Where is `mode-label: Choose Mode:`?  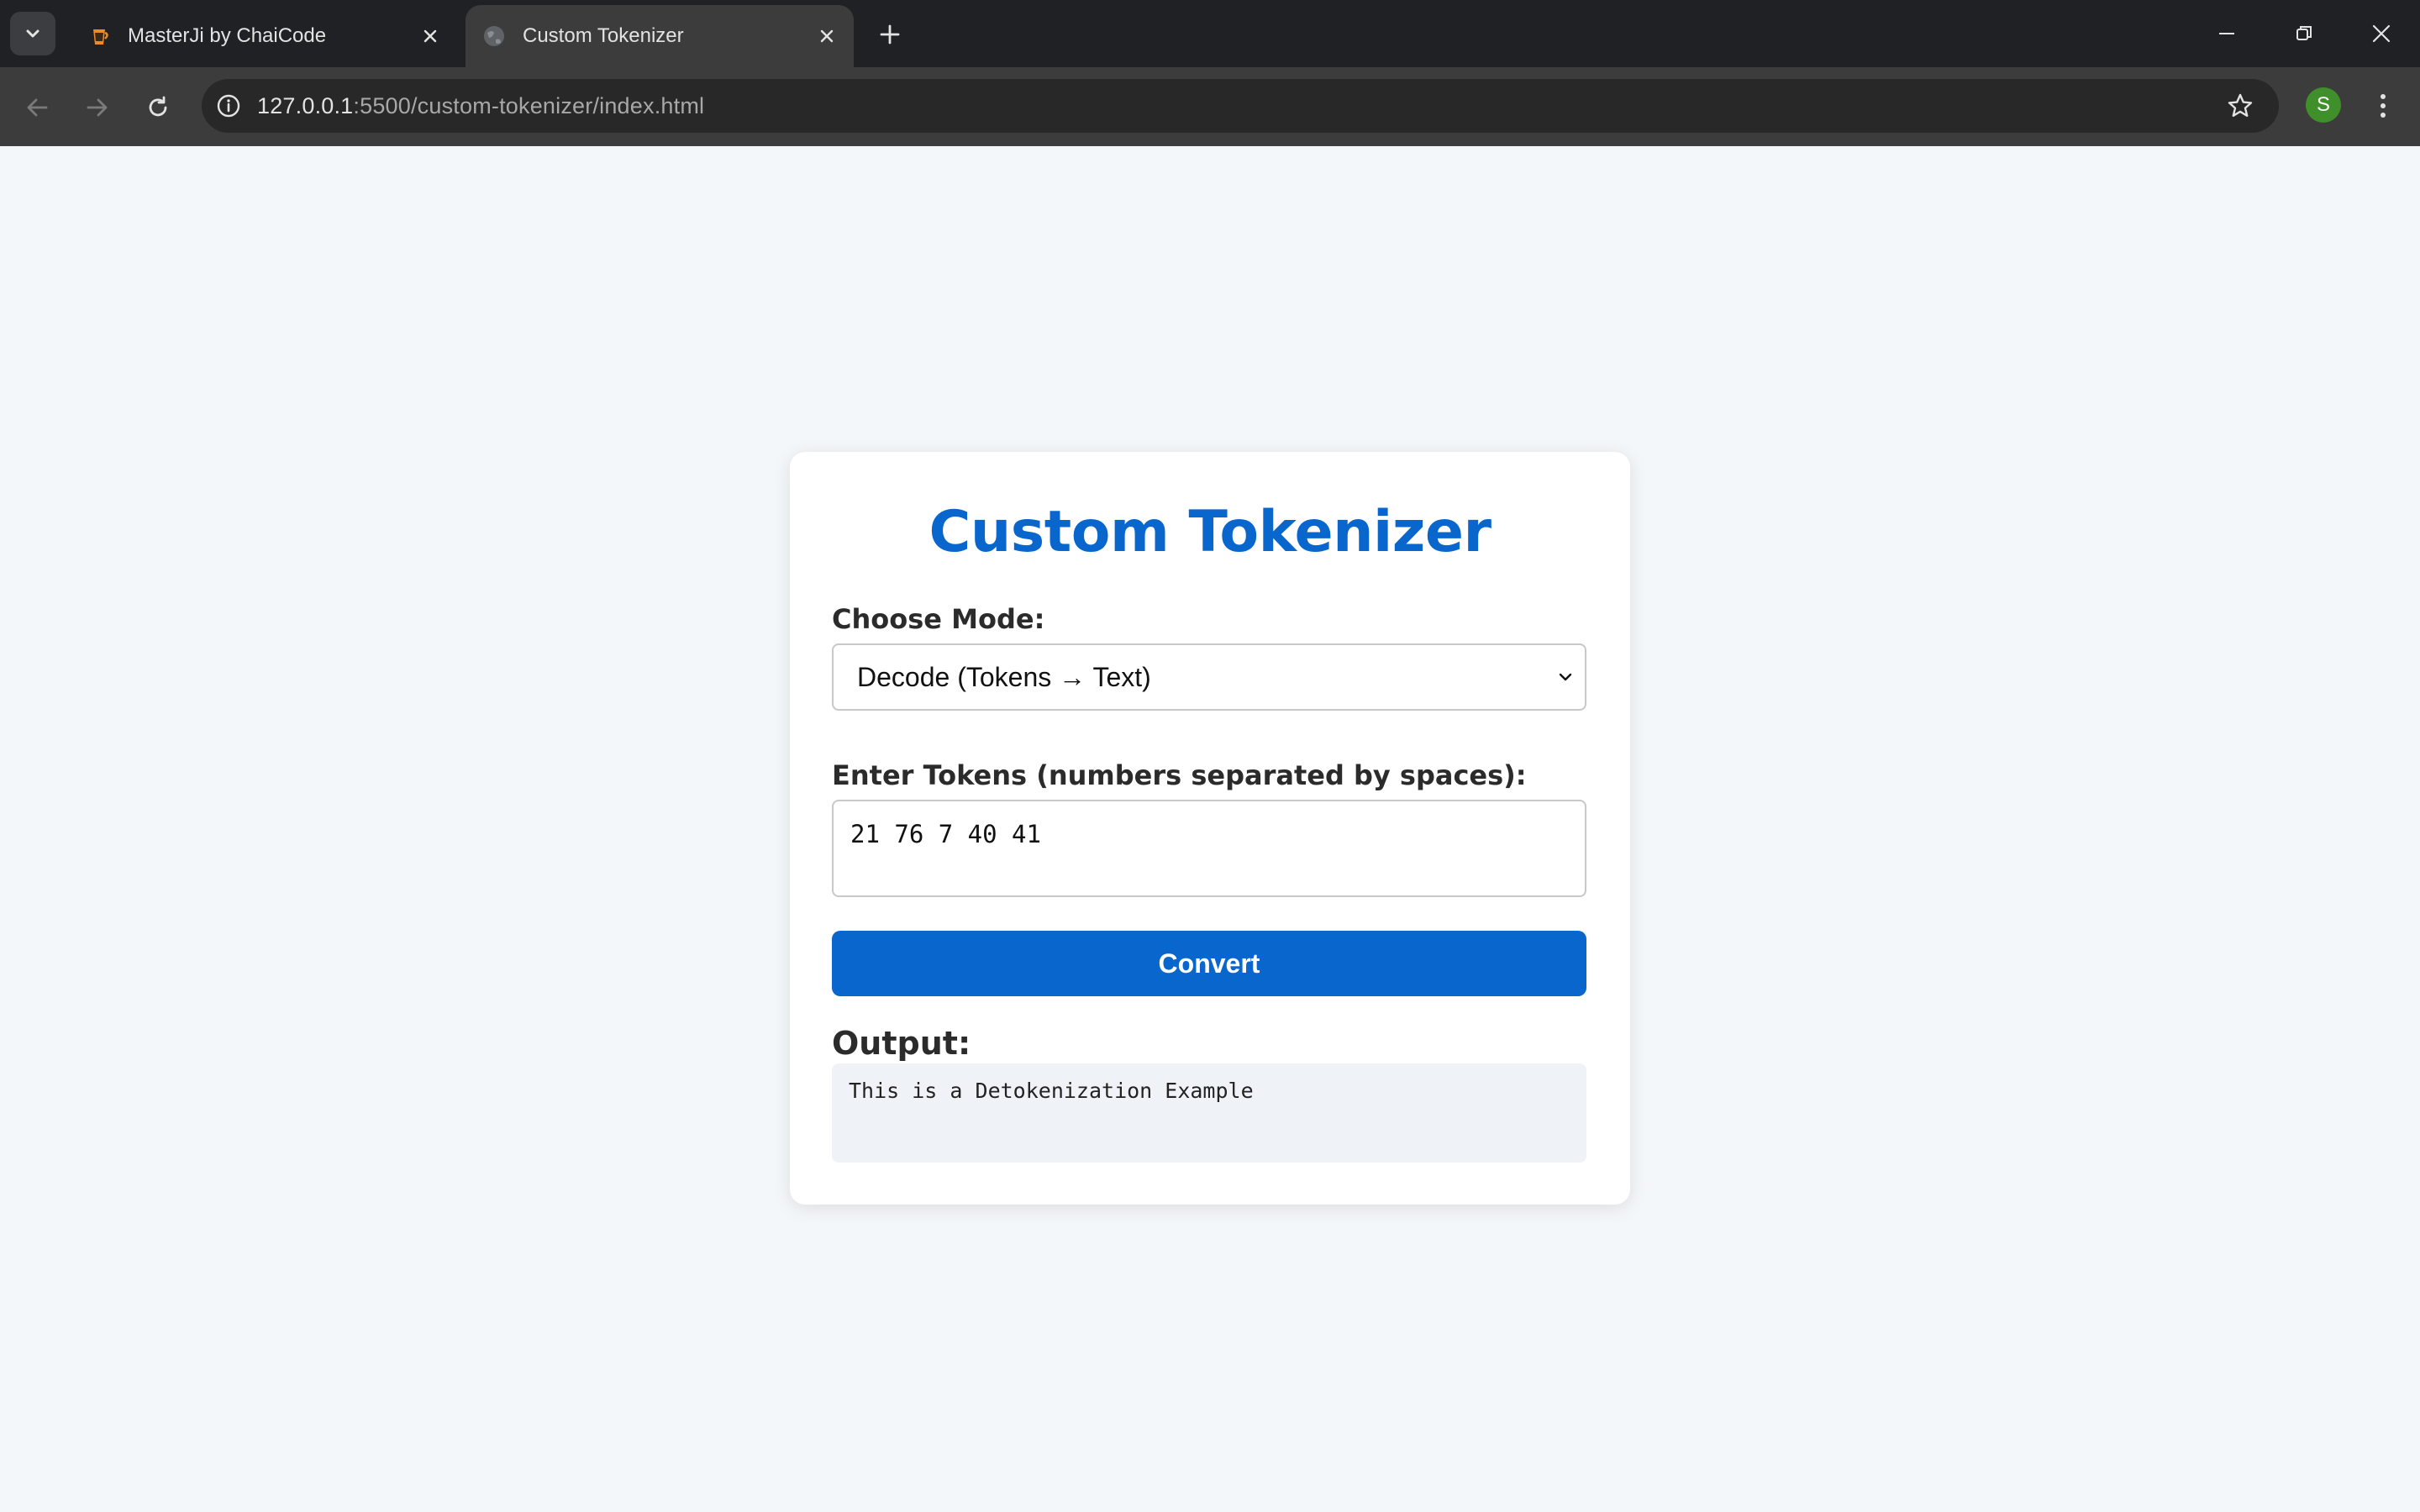 mode-label: Choose Mode: is located at coordinates (938, 619).